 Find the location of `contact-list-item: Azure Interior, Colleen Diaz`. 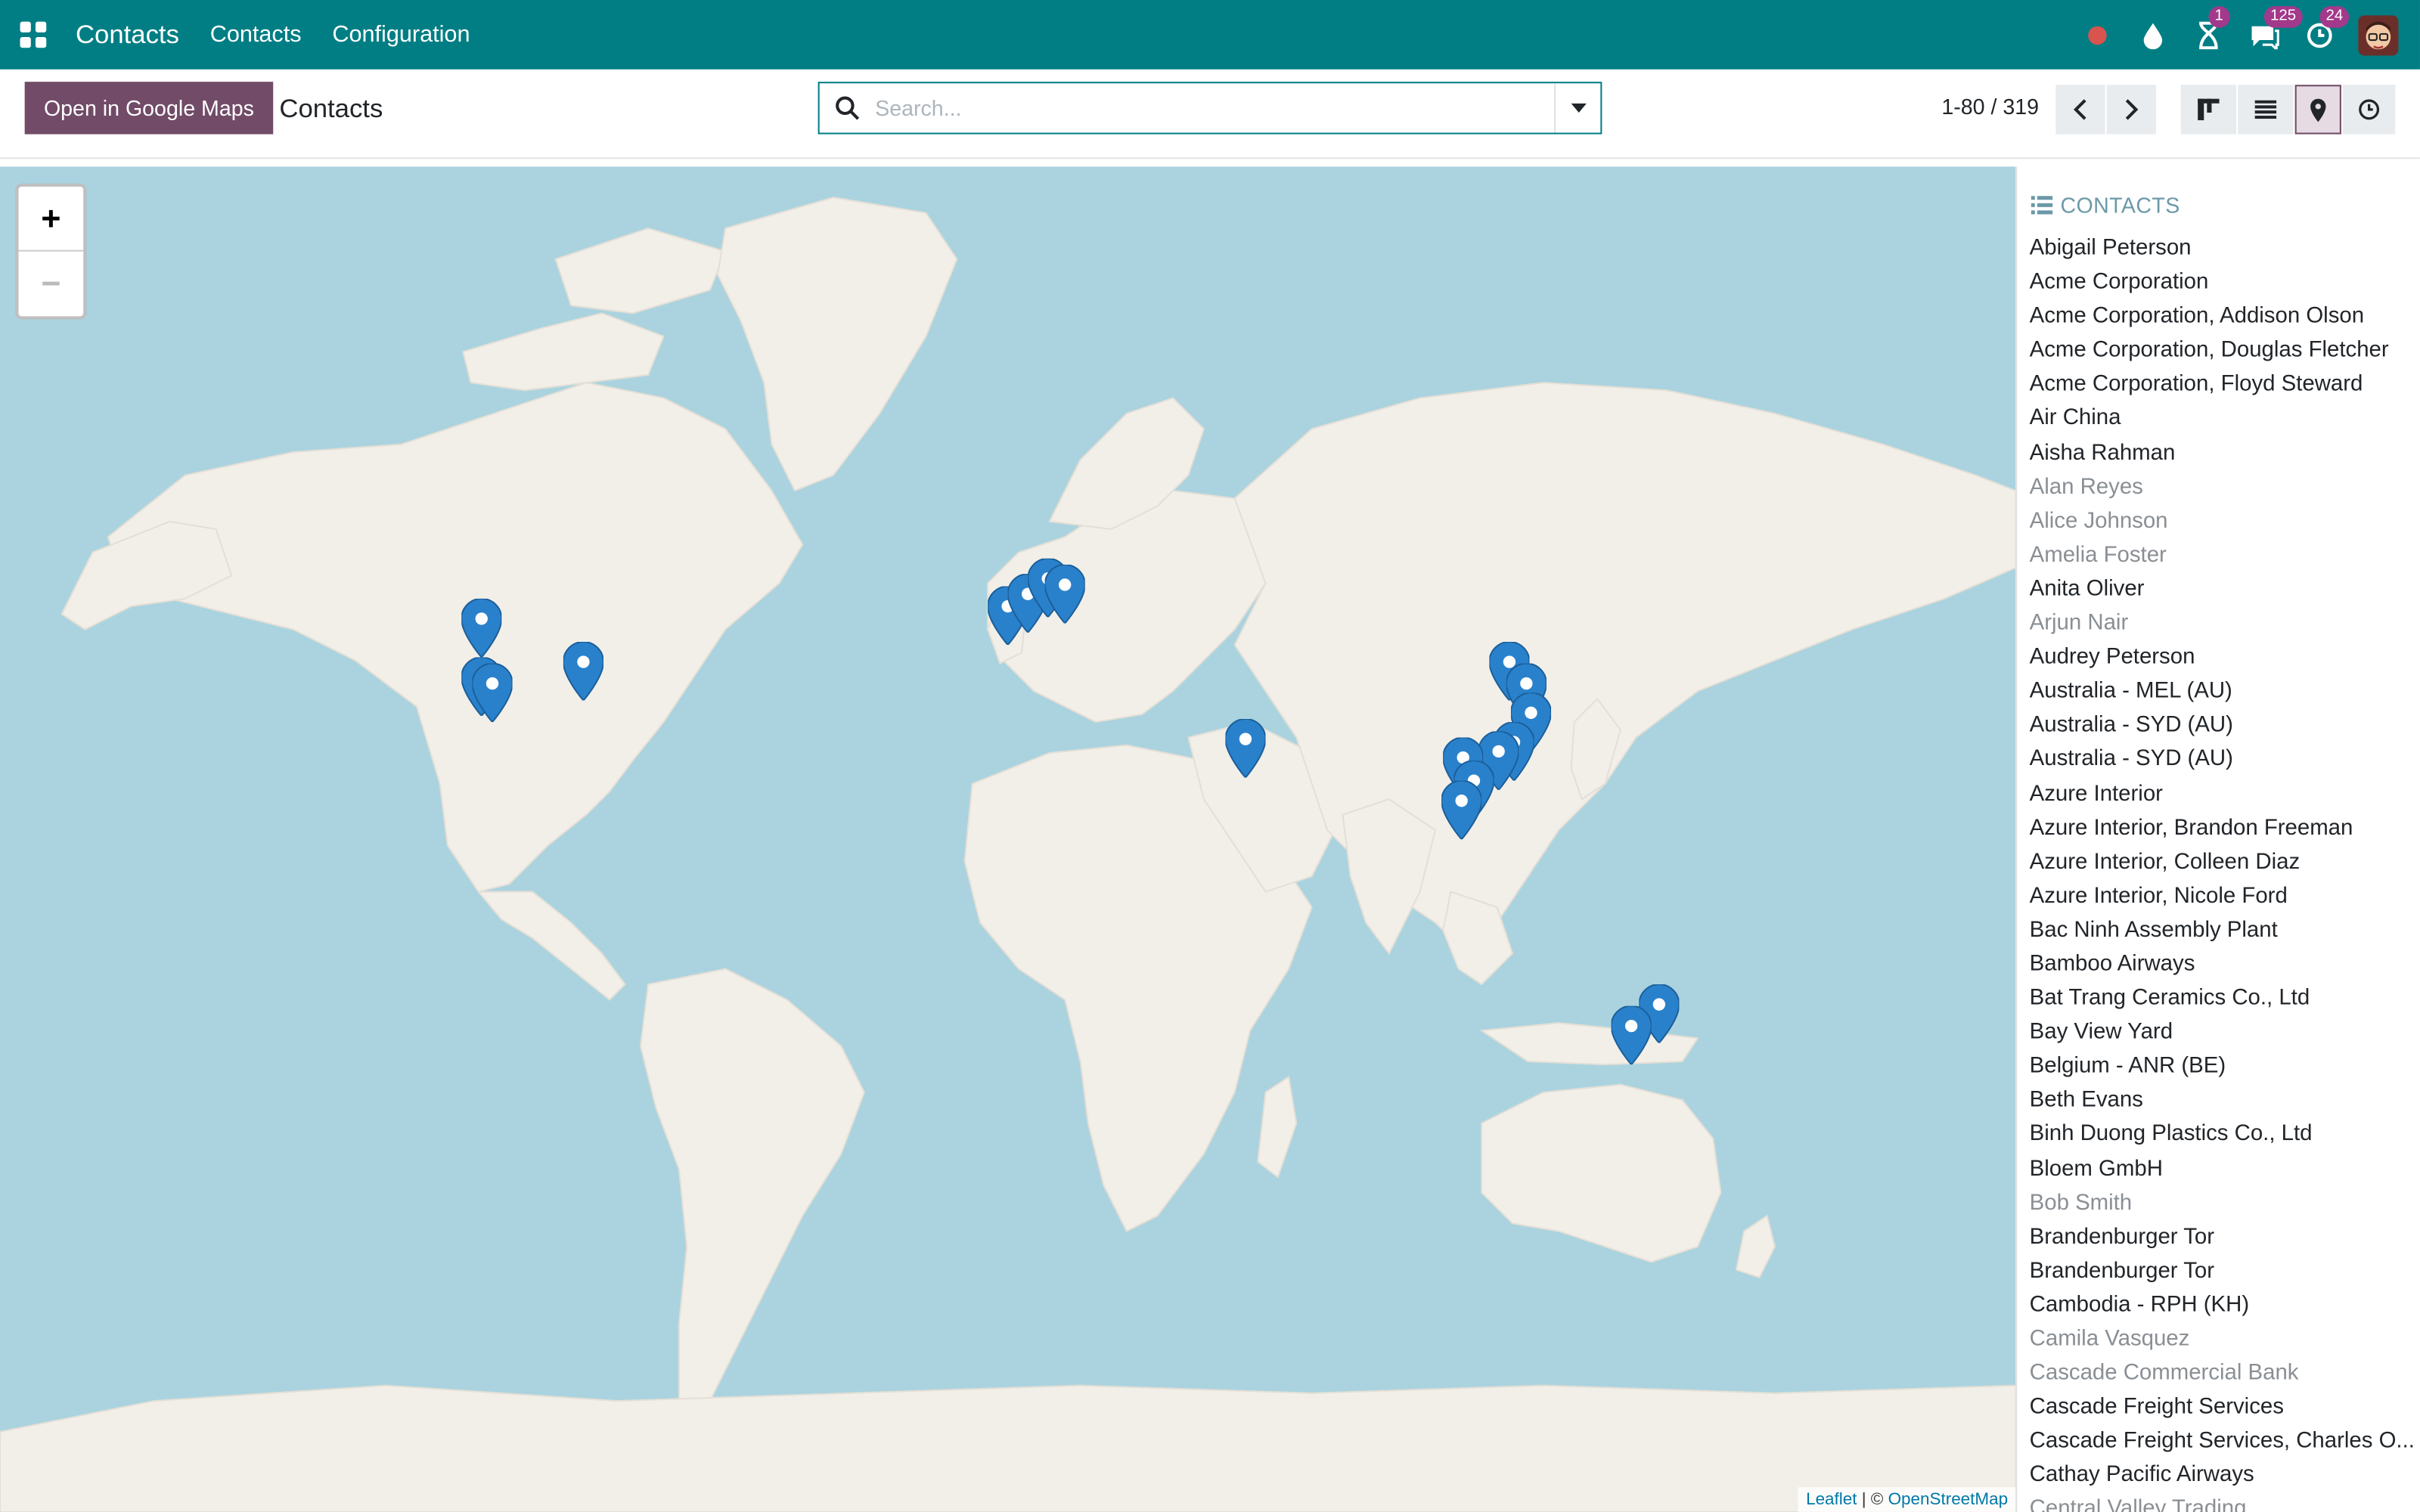

contact-list-item: Azure Interior, Colleen Diaz is located at coordinates (2218, 862).